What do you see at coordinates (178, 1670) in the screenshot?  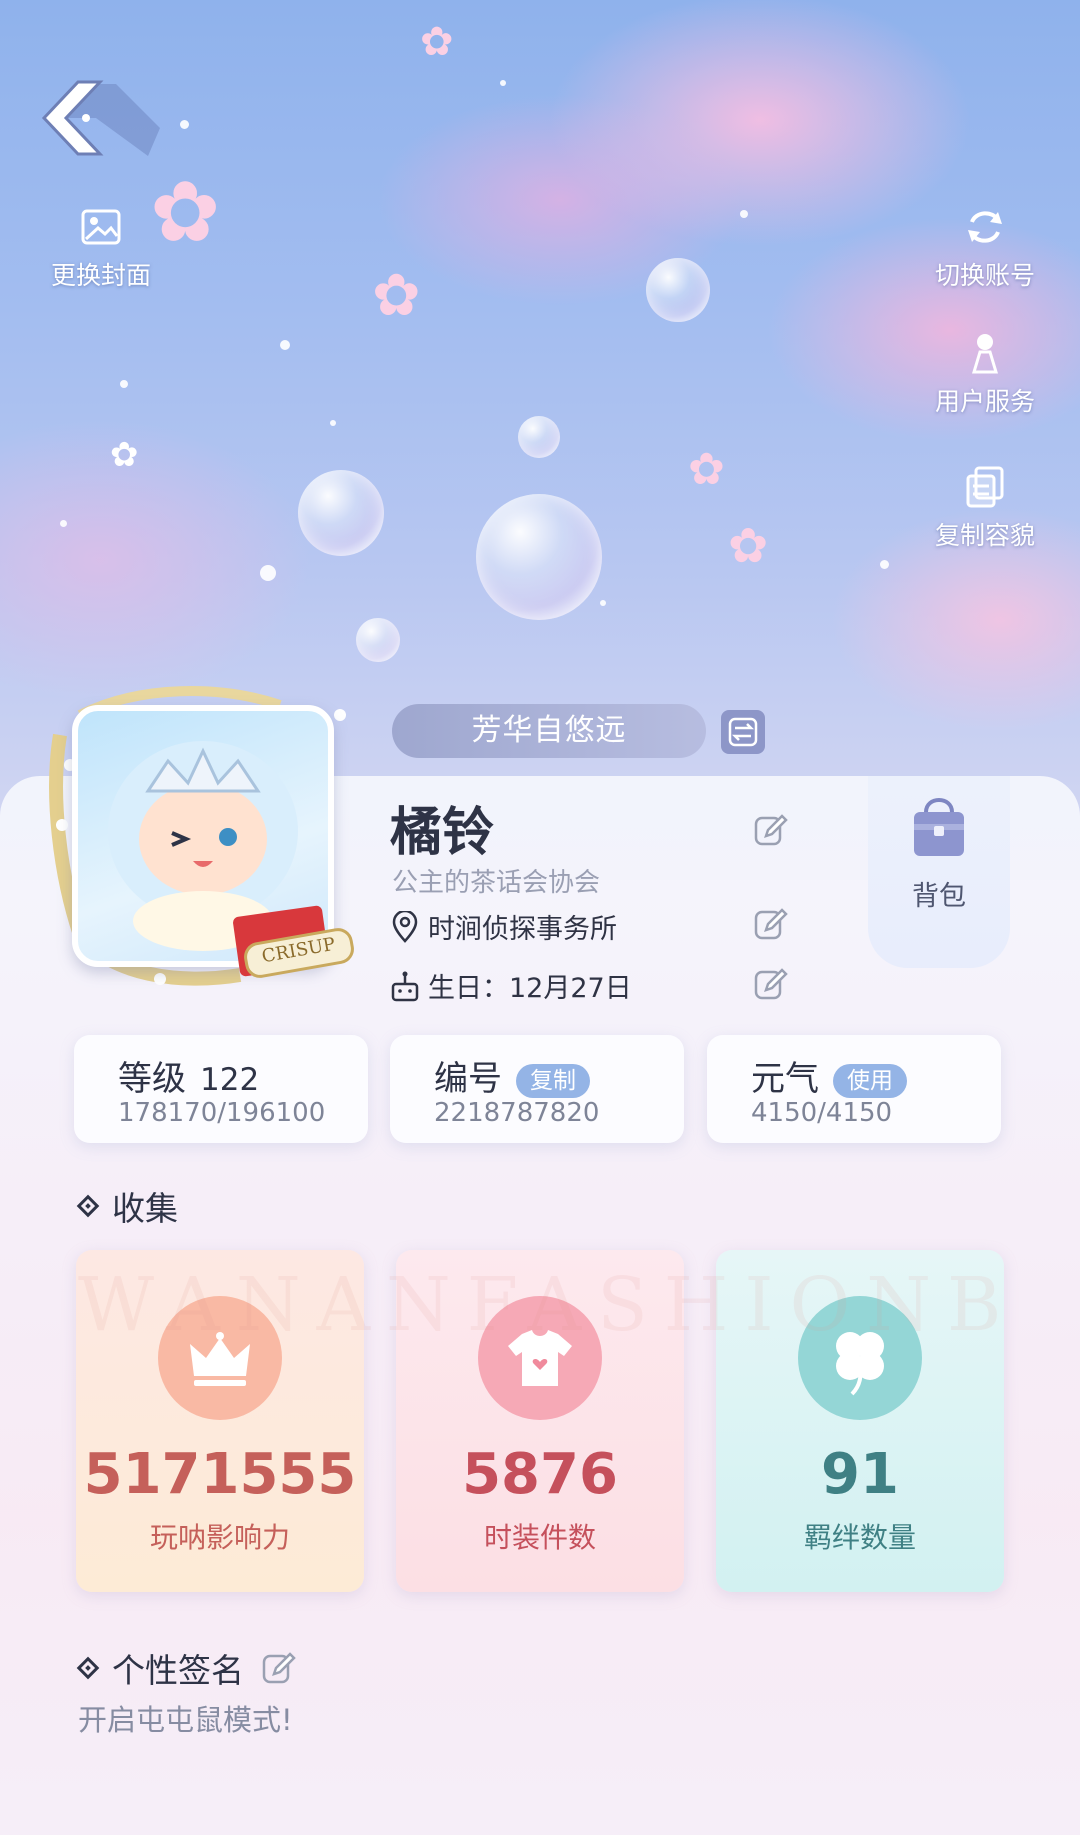 I see `signature-heading-text: 个性签名` at bounding box center [178, 1670].